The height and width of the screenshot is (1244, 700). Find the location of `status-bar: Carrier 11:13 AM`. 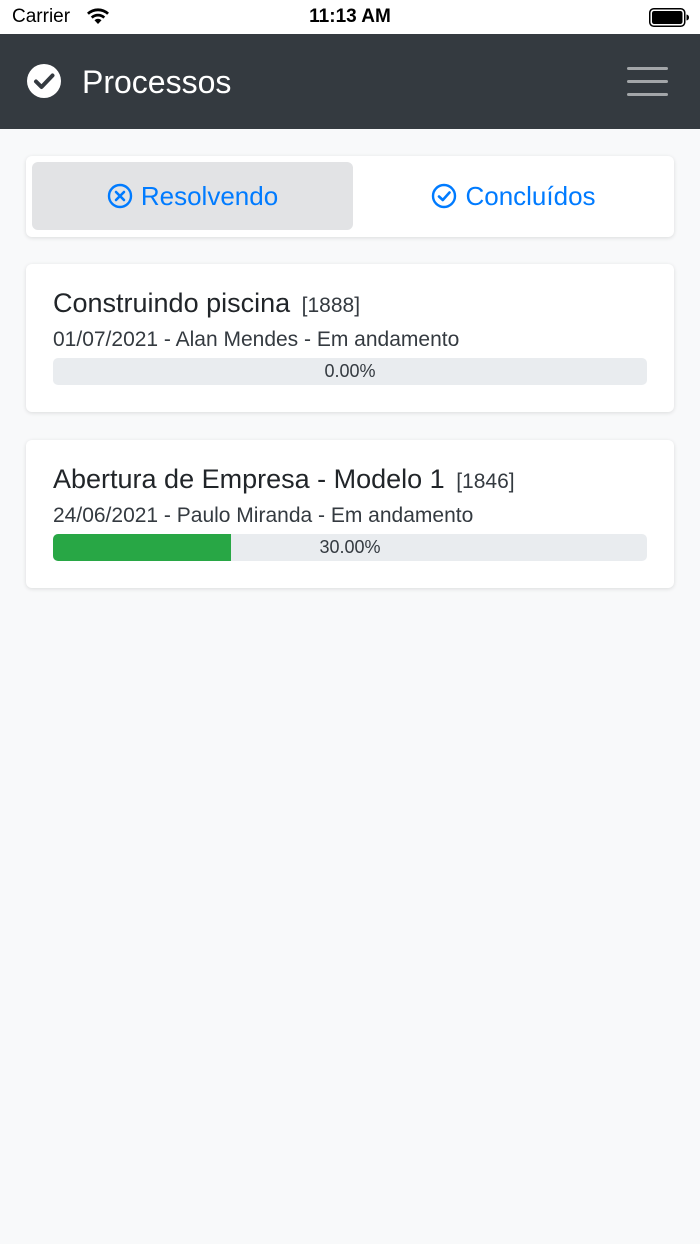

status-bar: Carrier 11:13 AM is located at coordinates (350, 17).